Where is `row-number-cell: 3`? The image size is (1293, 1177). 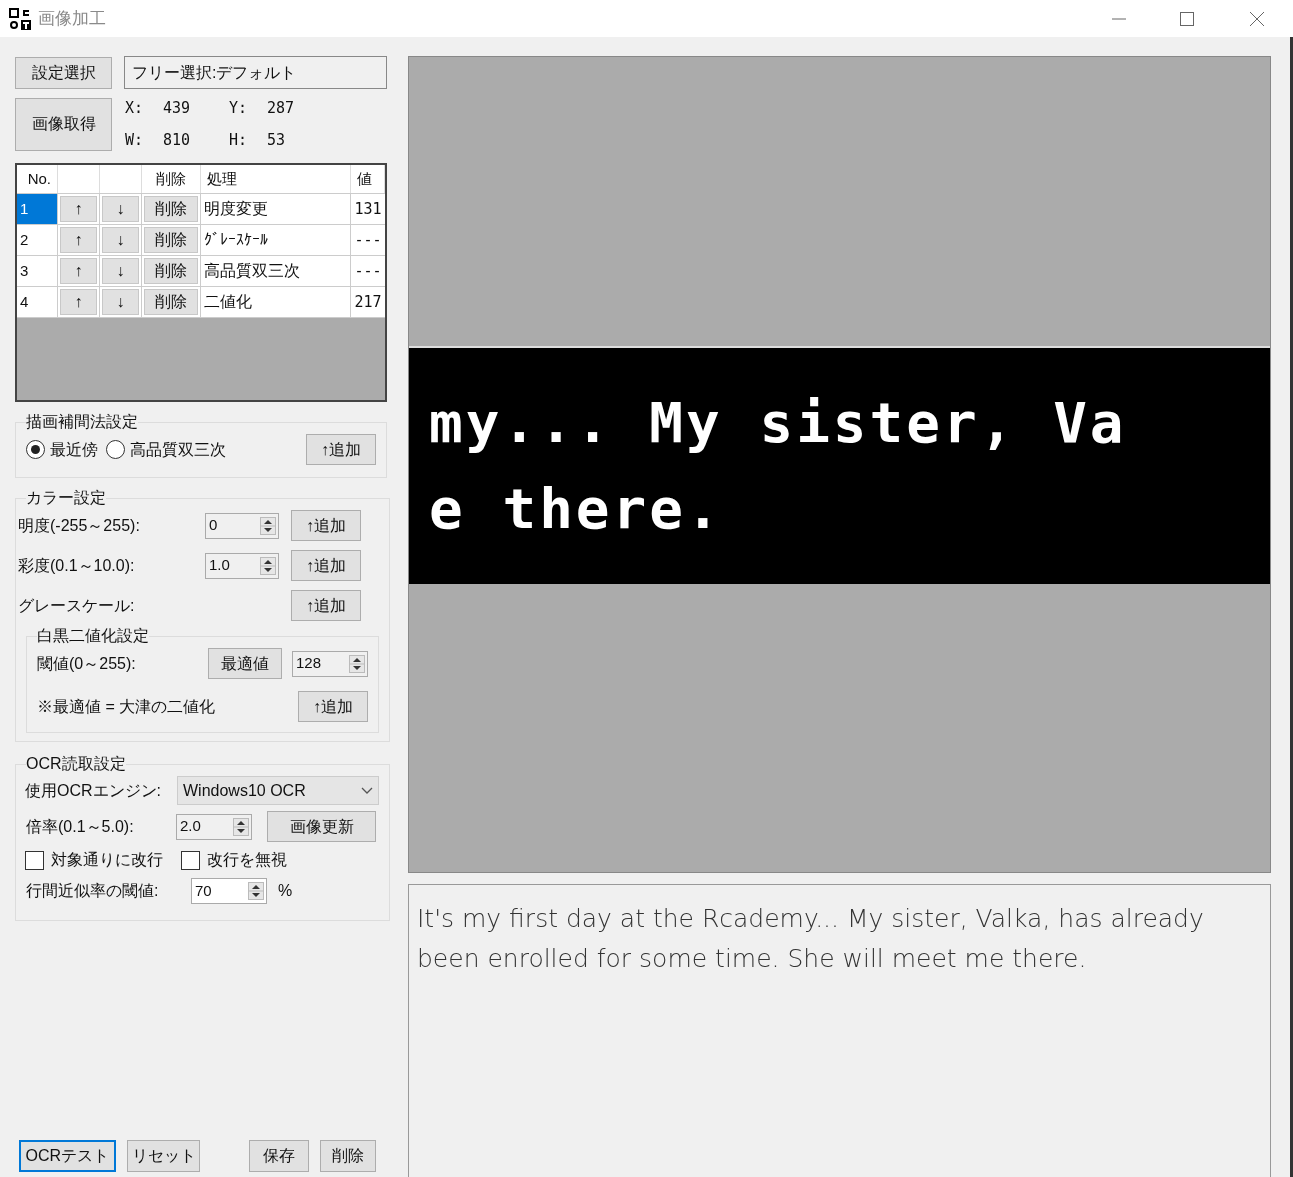
row-number-cell: 3 is located at coordinates (37, 271).